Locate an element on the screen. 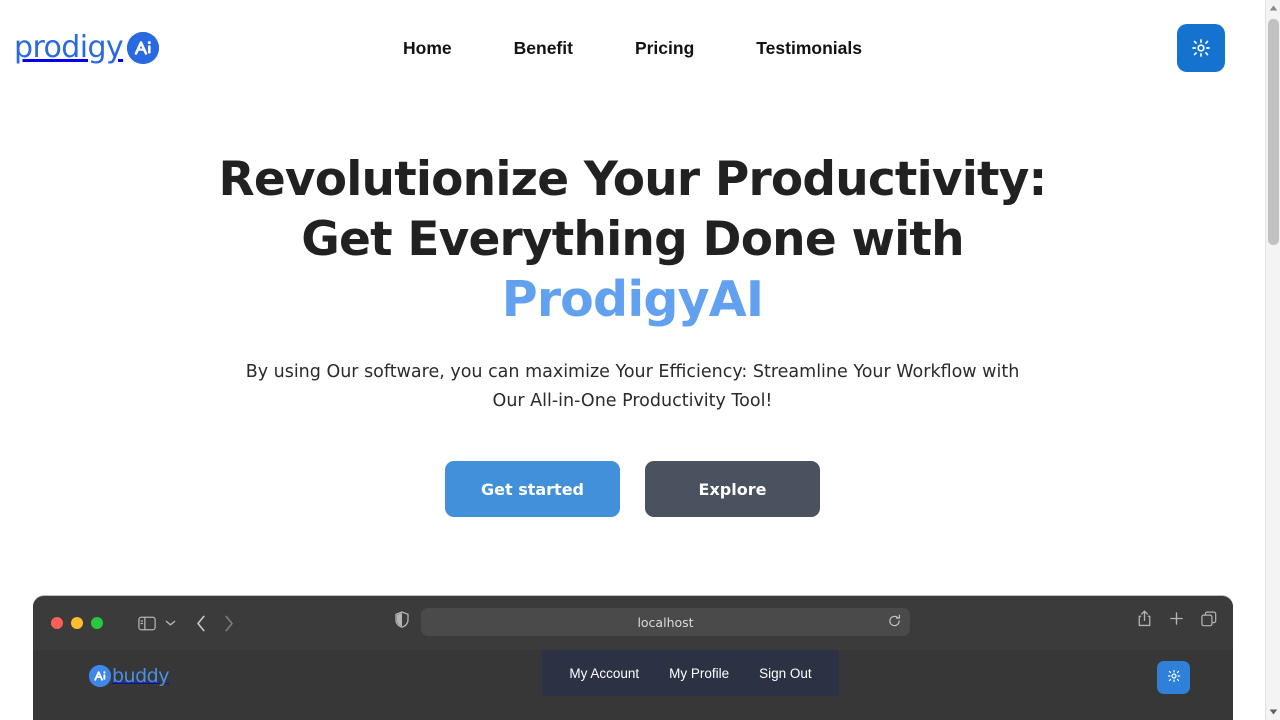 The width and height of the screenshot is (1280, 720). scrollbar-thumb is located at coordinates (1273, 132).